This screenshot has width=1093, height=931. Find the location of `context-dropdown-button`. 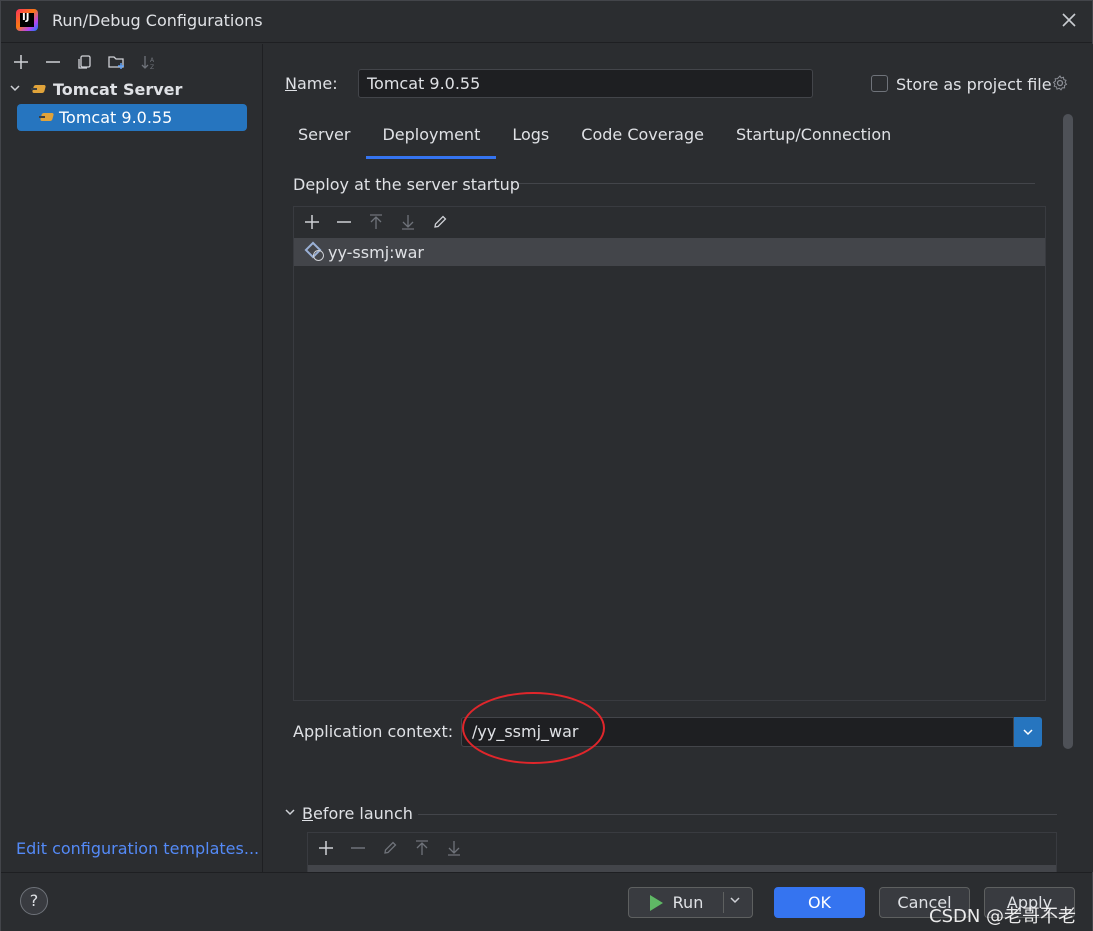

context-dropdown-button is located at coordinates (1028, 732).